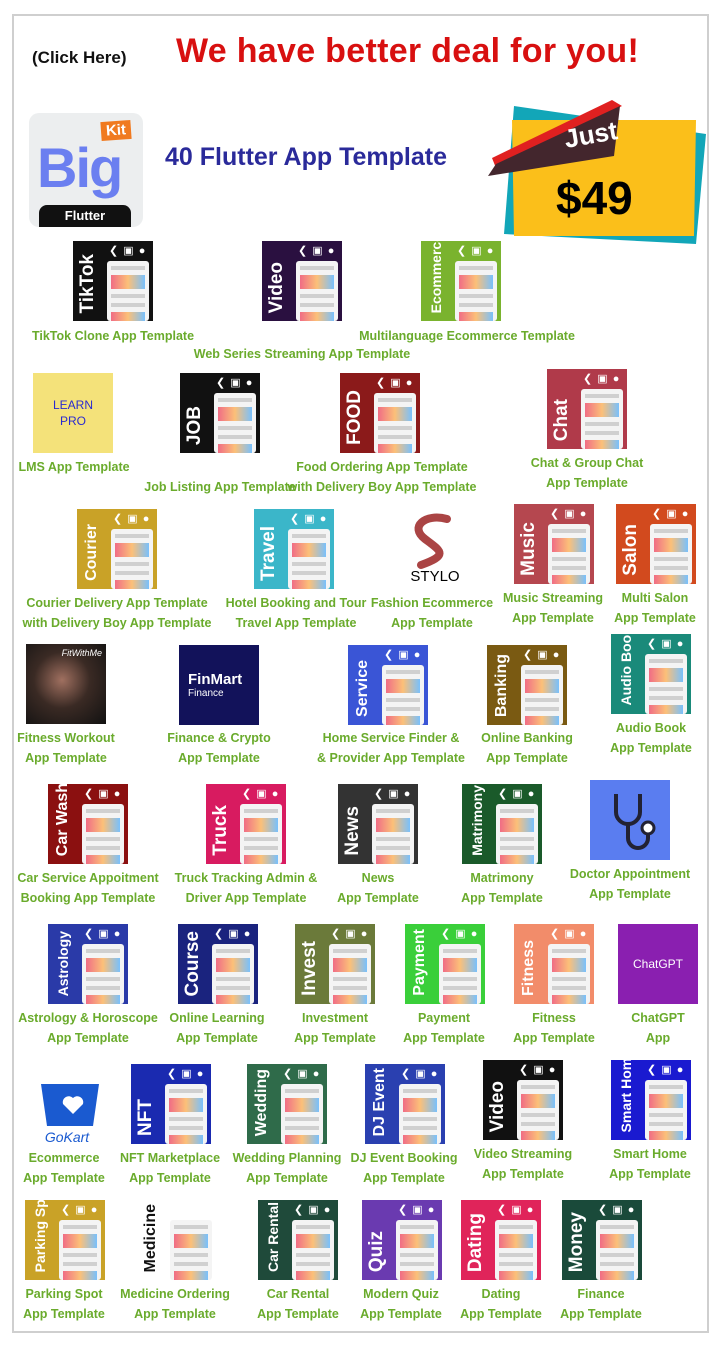  Describe the element at coordinates (523, 1100) in the screenshot. I see `template-thumbnail-video-streaming-app-template: ❮ ▣ ● Video` at that location.